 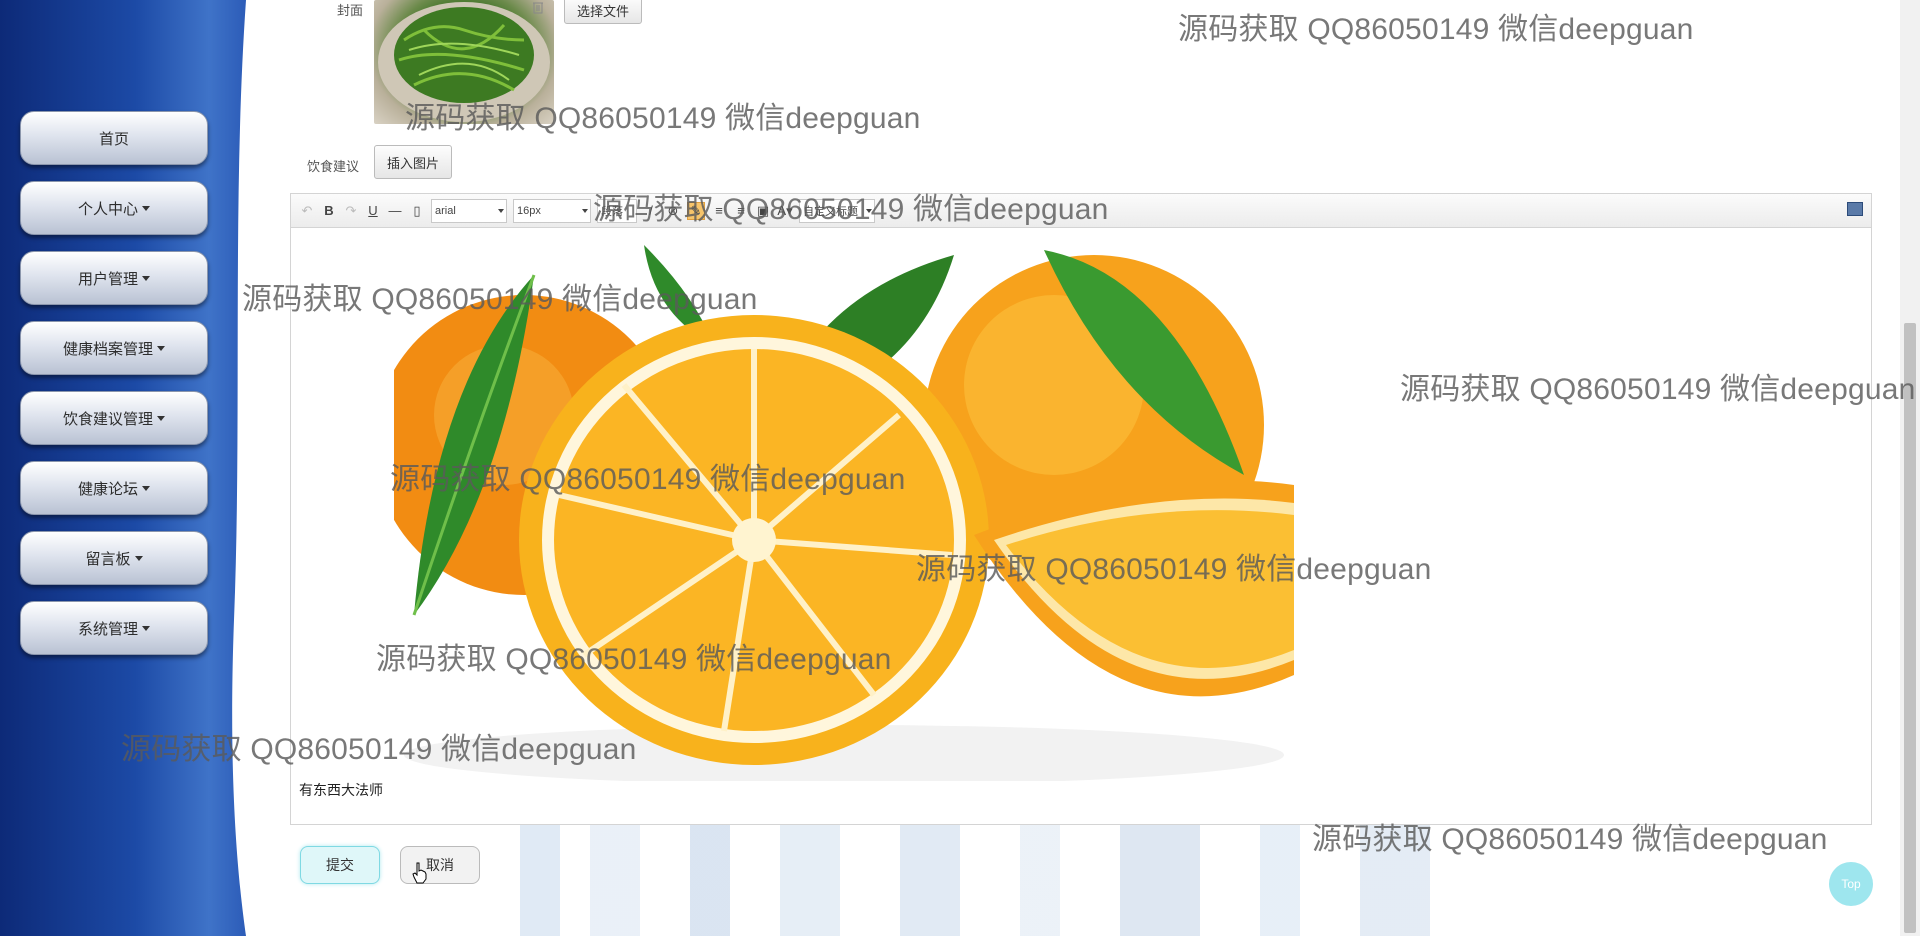 I want to click on watermark: 源码获取 QQ86050149 微信deepguan, so click(x=1436, y=29).